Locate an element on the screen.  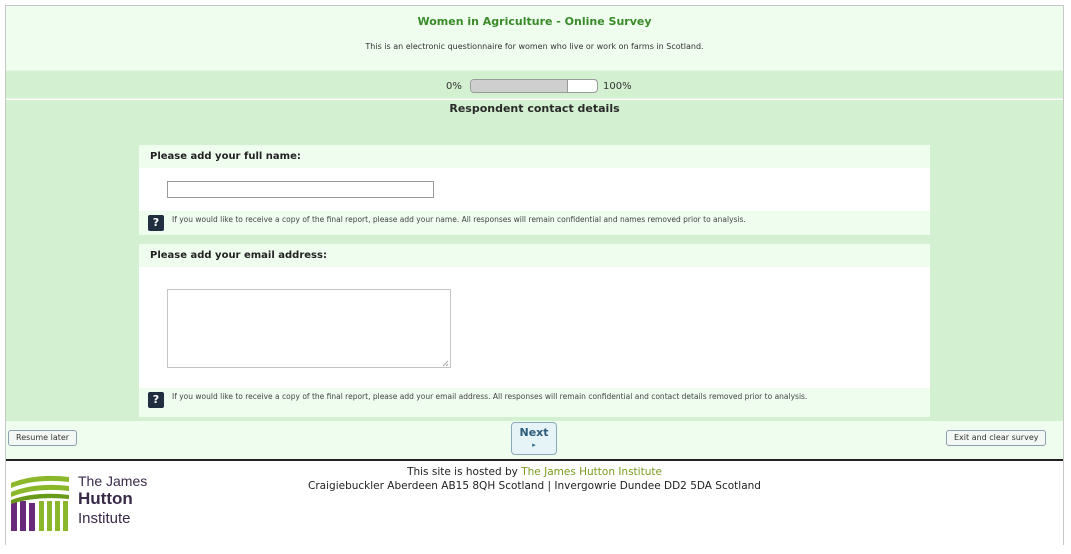
next-button: Next ▸ is located at coordinates (534, 438).